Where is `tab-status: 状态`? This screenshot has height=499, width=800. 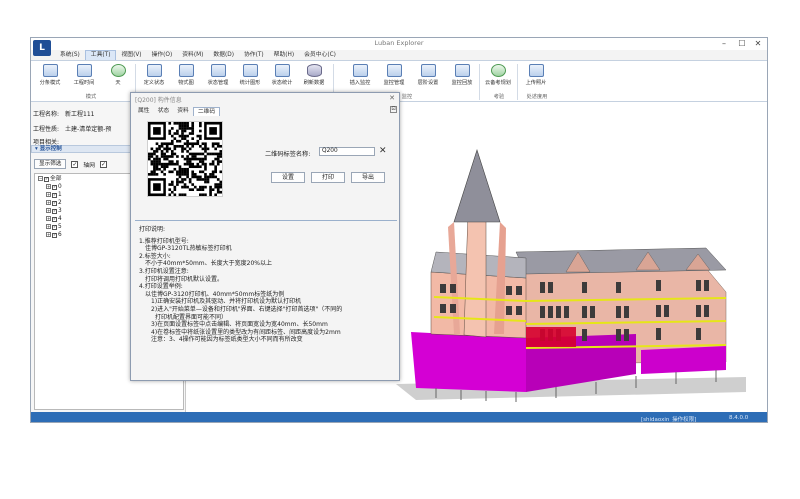
tab-status: 状态 is located at coordinates (164, 111).